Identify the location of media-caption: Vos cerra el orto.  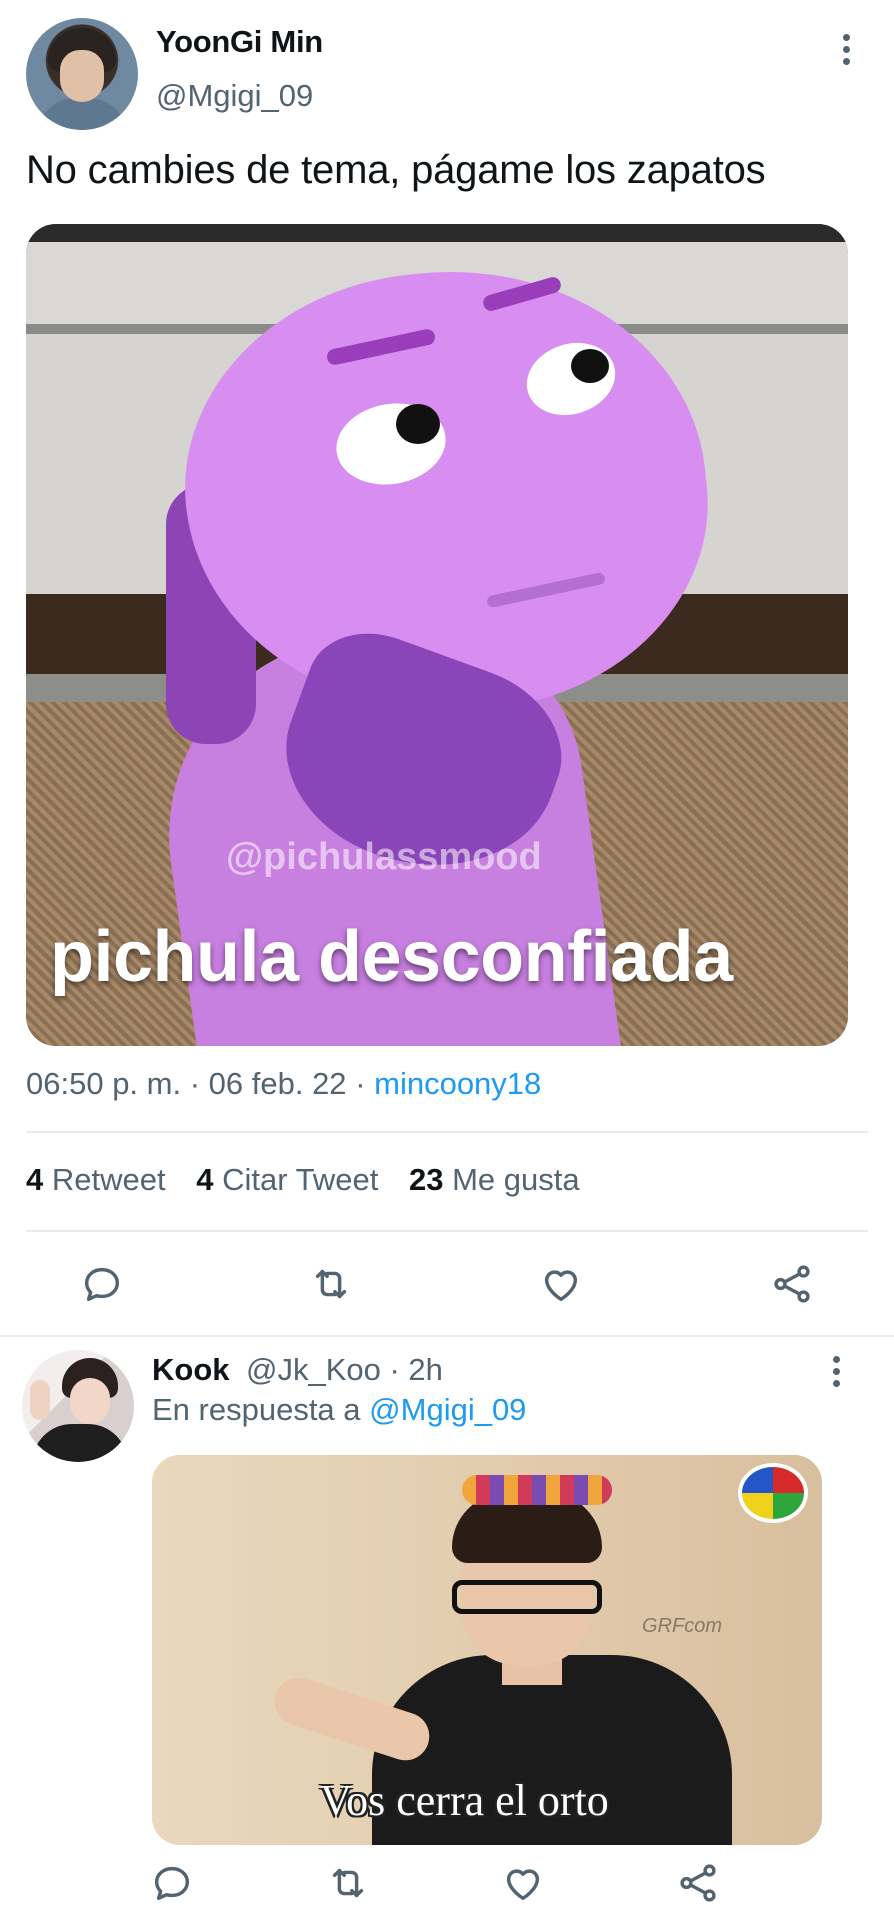
(464, 1800).